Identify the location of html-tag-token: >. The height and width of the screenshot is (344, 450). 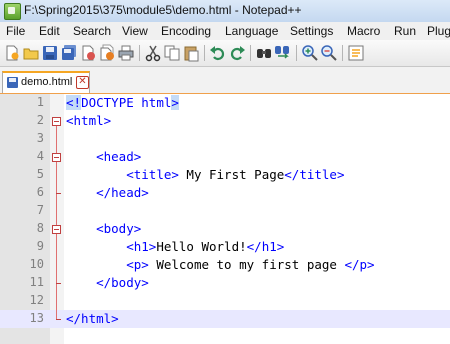
(175, 102).